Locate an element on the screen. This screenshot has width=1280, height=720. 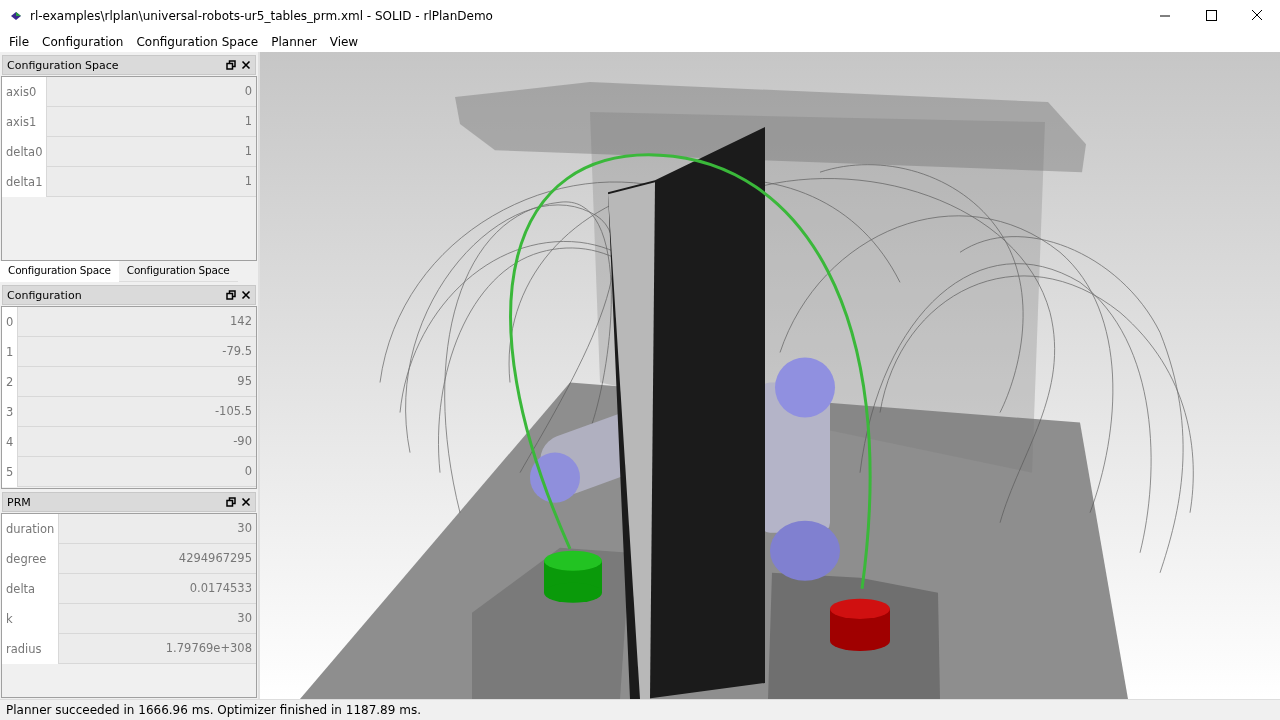
property-label: delta0 is located at coordinates (24, 152).